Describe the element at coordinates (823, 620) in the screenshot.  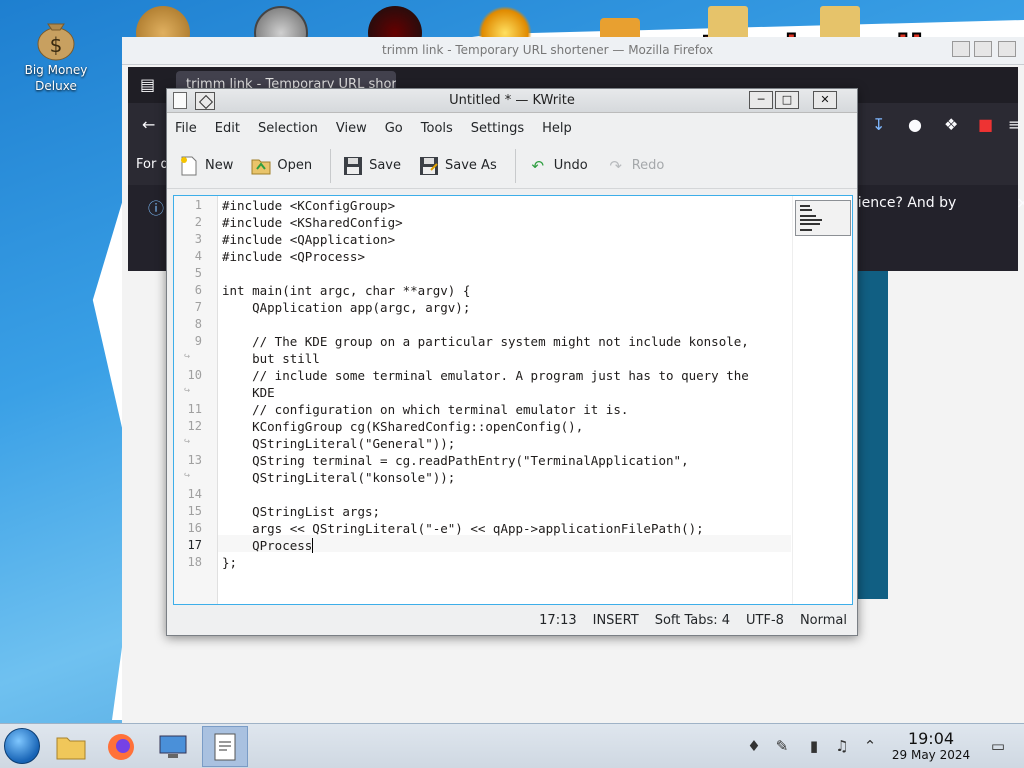
I see `input-mode: Normal` at that location.